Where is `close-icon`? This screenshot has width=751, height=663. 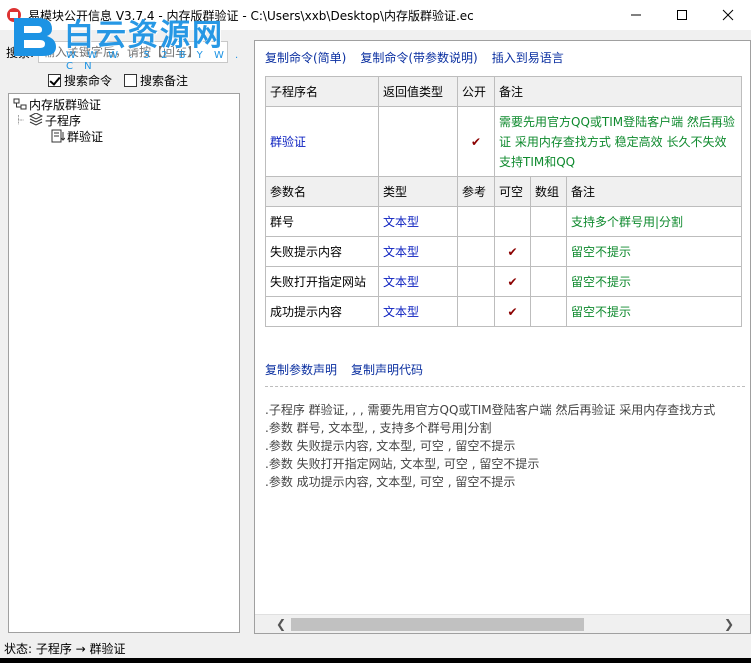 close-icon is located at coordinates (728, 15).